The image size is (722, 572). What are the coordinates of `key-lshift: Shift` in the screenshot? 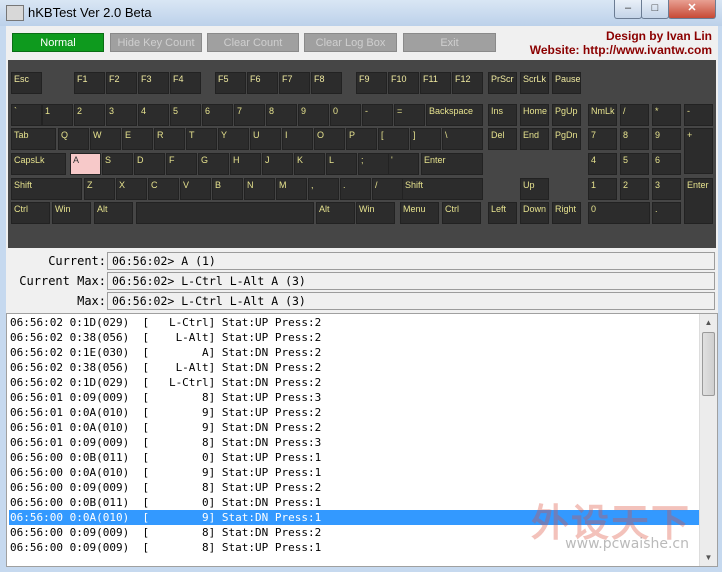 It's located at (46, 189).